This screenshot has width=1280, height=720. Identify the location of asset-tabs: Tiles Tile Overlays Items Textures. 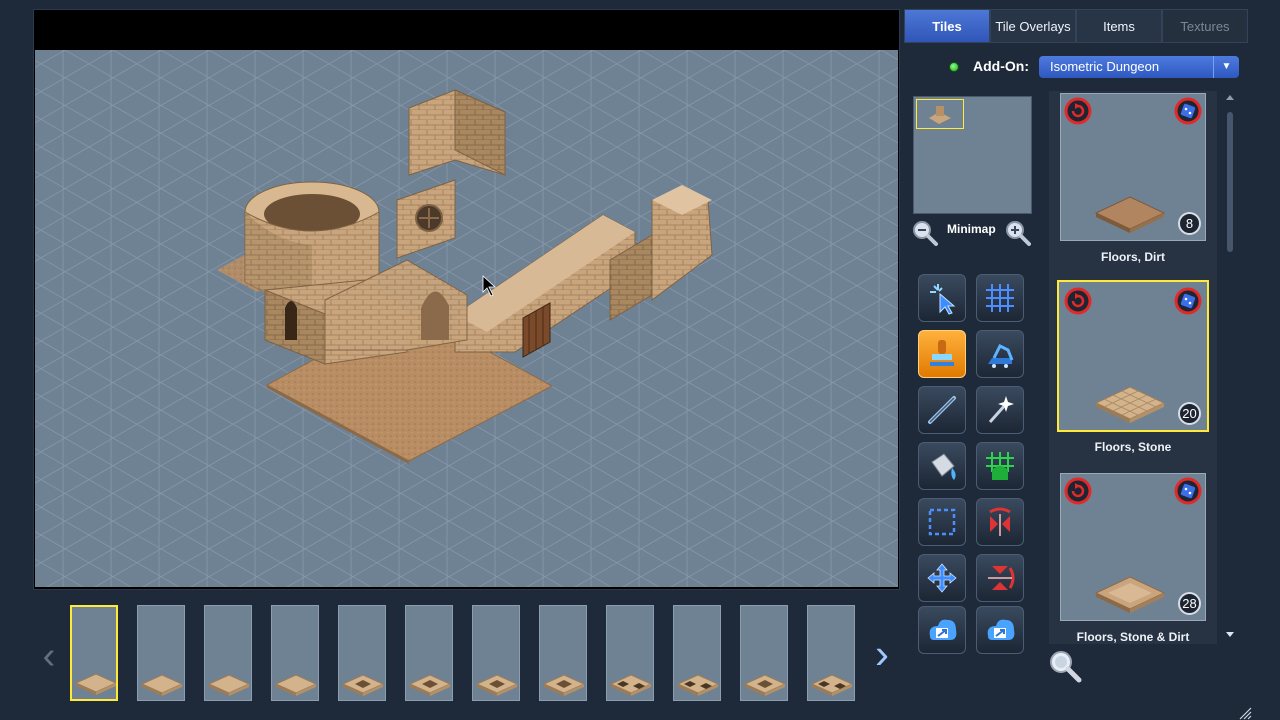
(1076, 26).